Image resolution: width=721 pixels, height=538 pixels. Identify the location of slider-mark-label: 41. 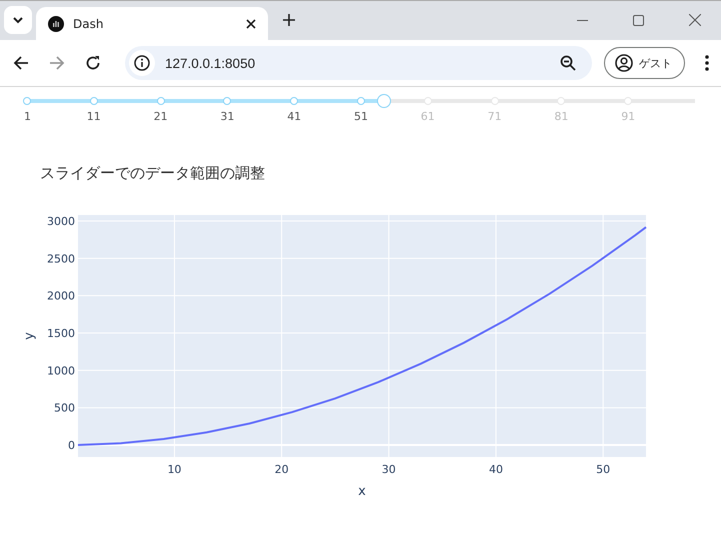
(294, 116).